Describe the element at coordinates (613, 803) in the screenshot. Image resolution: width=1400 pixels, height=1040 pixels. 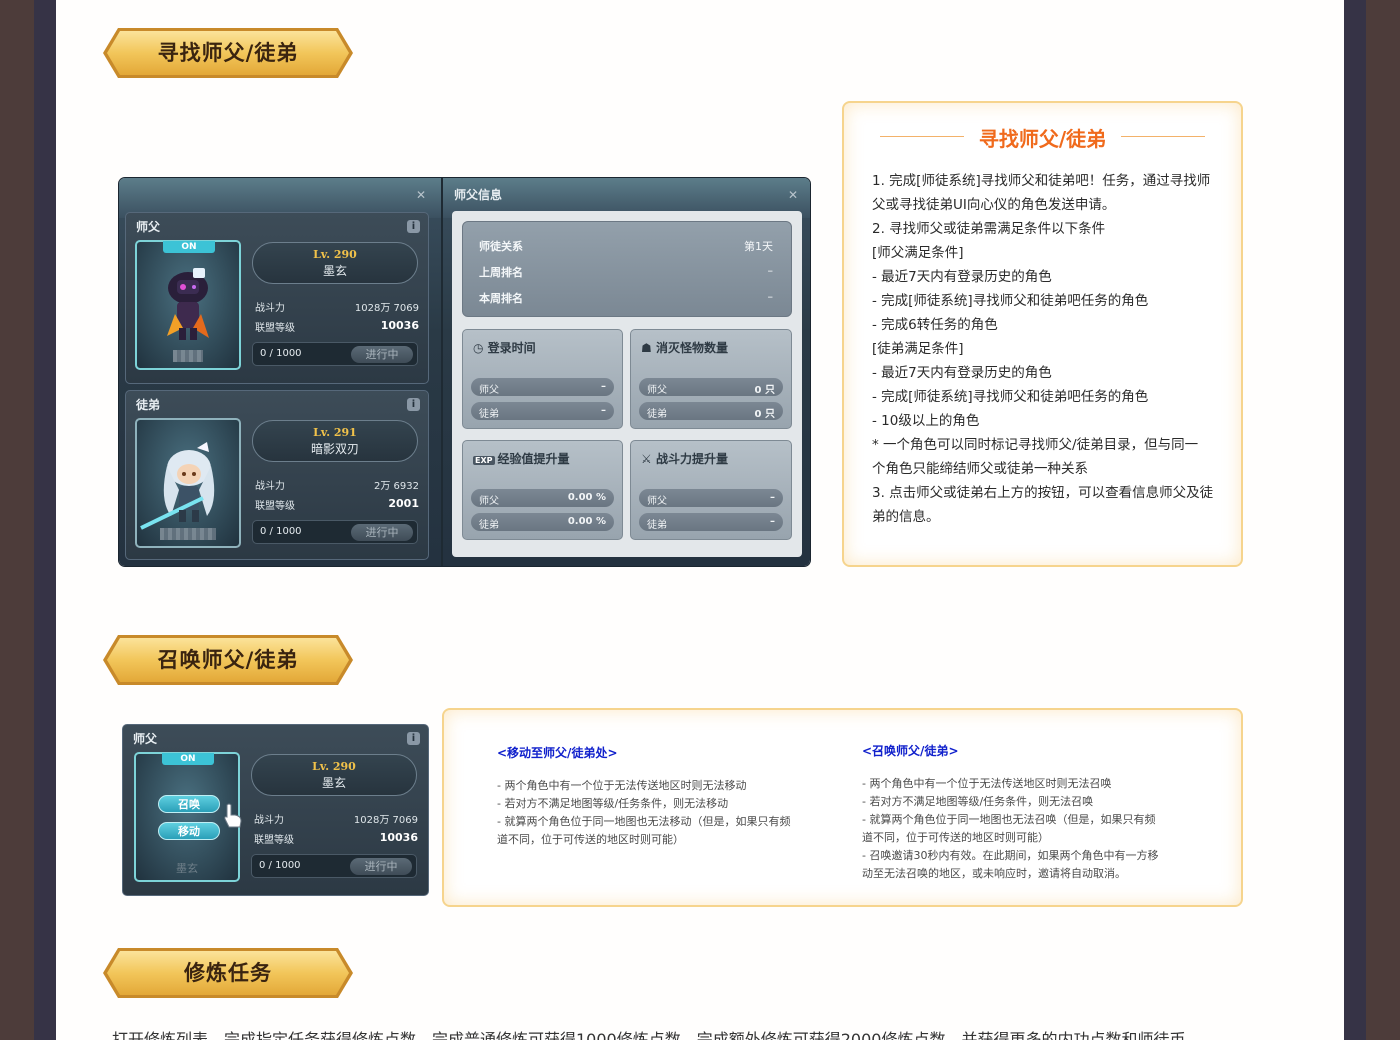
I see `move-line: - 若对方不满足地图等级/任务条件，则无法移动` at that location.